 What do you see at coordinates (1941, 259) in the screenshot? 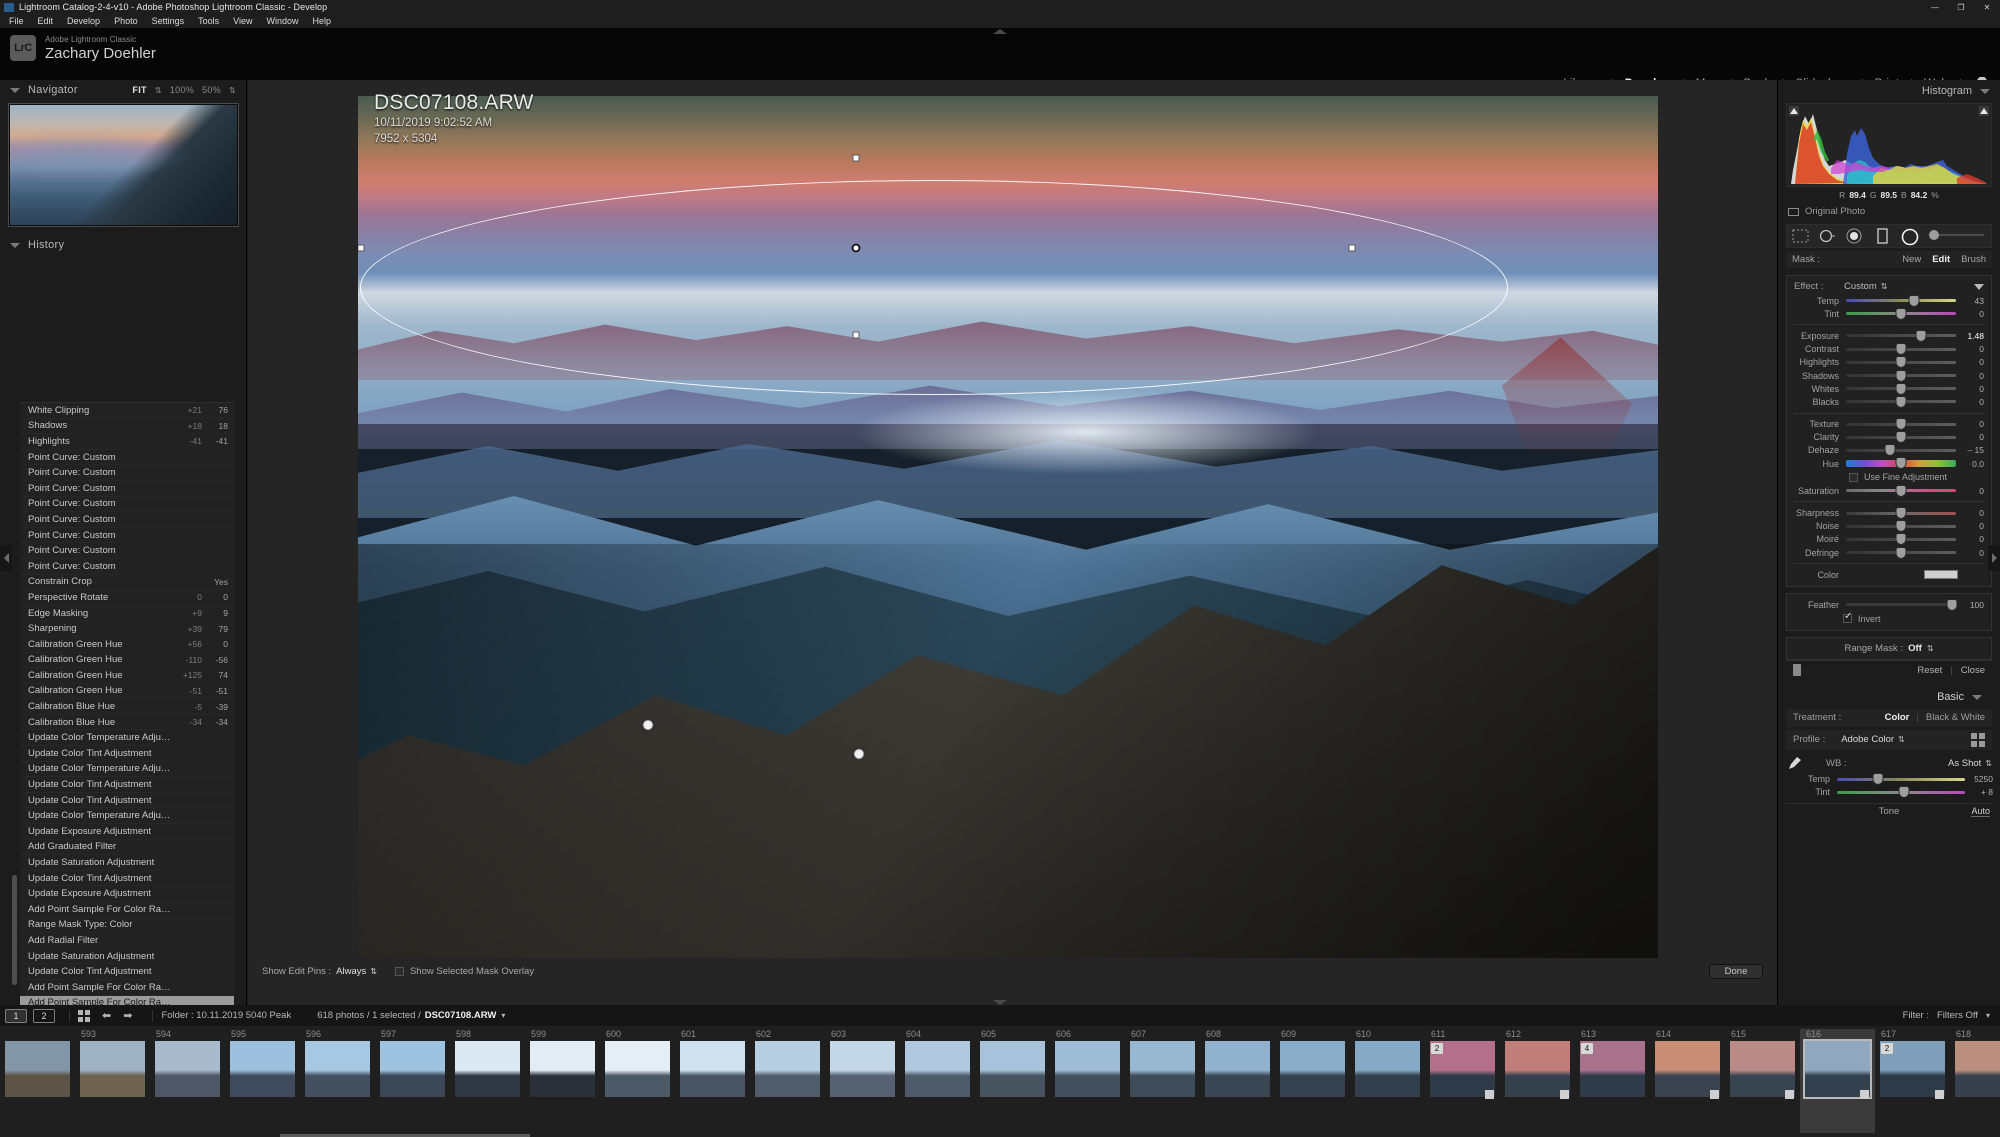
I see `mask-edit-button: Edit` at bounding box center [1941, 259].